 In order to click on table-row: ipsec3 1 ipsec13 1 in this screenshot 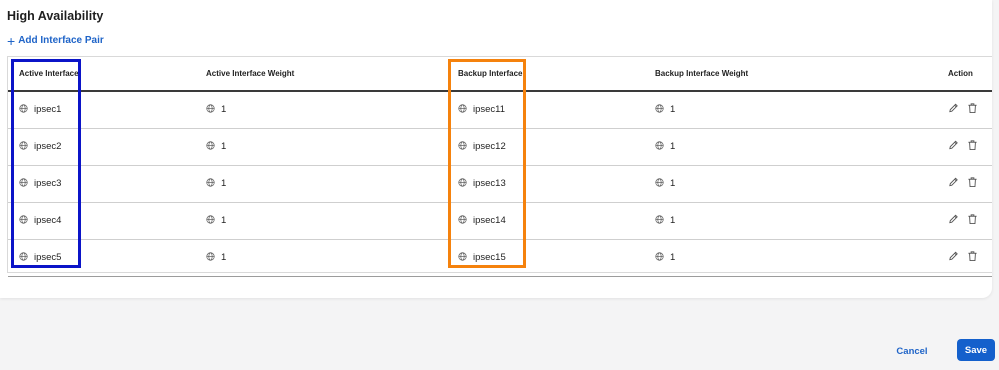, I will do `click(500, 184)`.